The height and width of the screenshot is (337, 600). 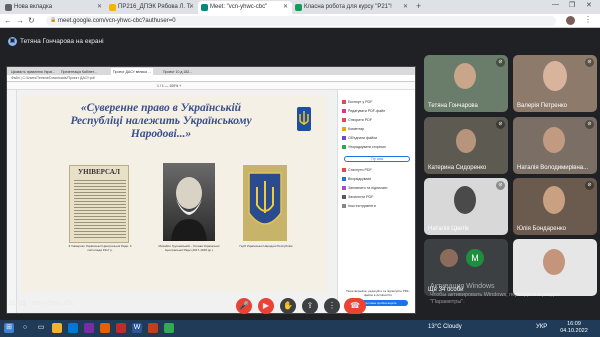 I want to click on pdf-toolbar: 1 / 1 — 100% +, so click(x=211, y=86).